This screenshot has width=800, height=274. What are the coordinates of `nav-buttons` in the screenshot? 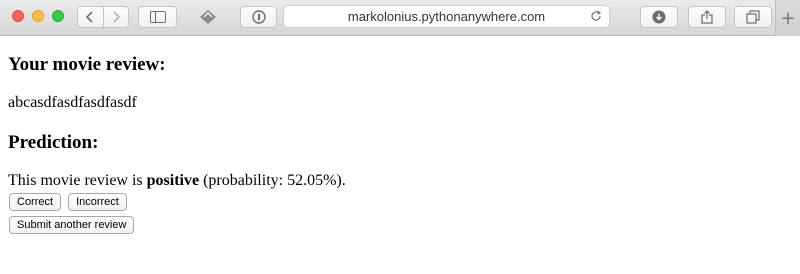 It's located at (103, 17).